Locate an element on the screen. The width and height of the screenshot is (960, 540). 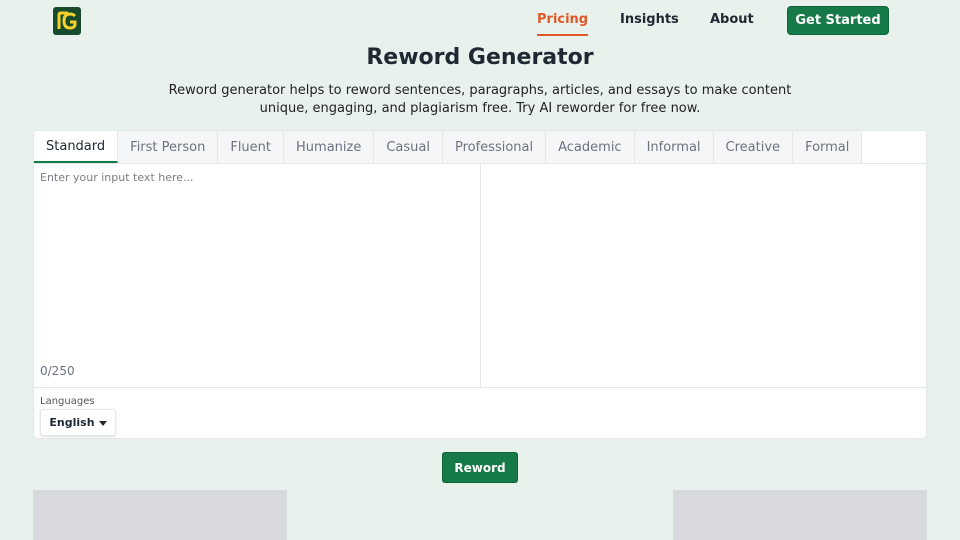
rg-logo-icon is located at coordinates (67, 20).